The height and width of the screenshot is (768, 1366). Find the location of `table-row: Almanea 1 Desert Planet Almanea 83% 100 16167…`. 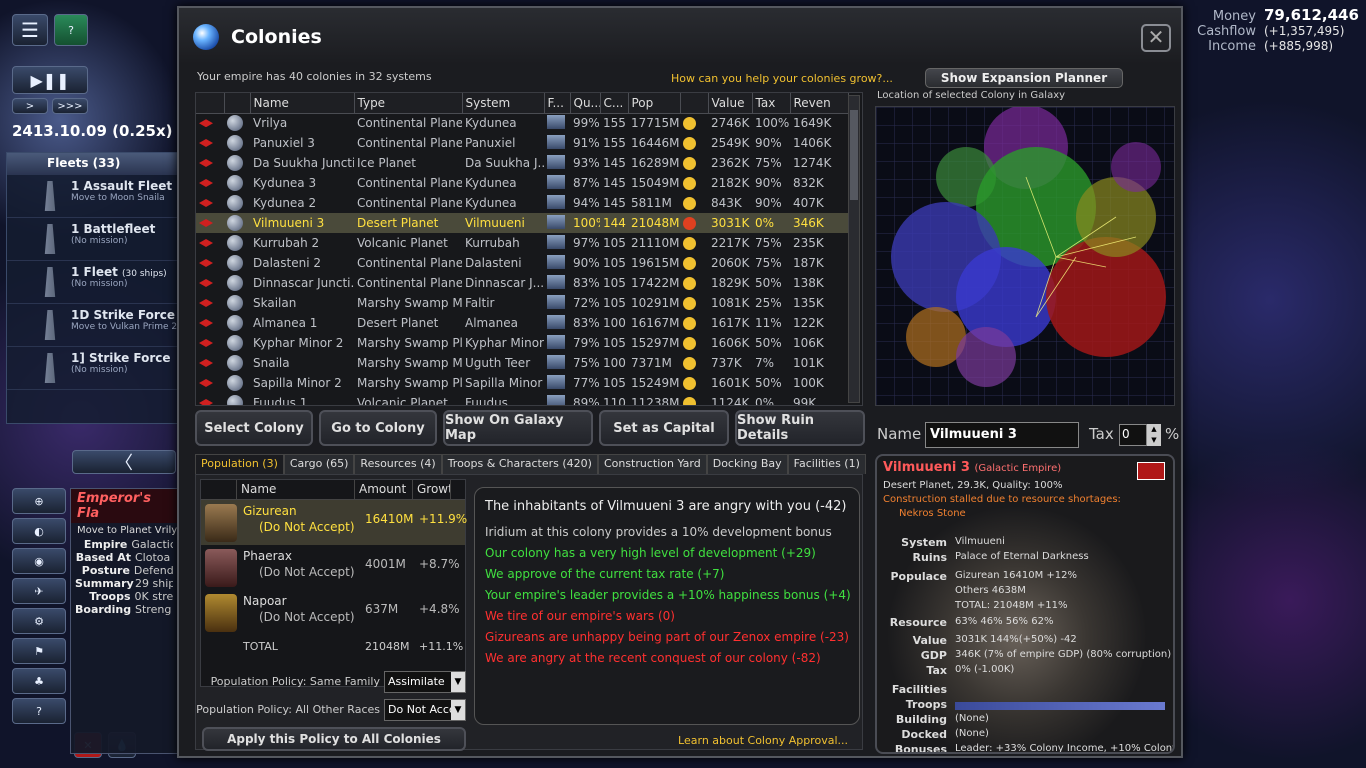

table-row: Almanea 1 Desert Planet Almanea 83% 100 16167… is located at coordinates (522, 323).